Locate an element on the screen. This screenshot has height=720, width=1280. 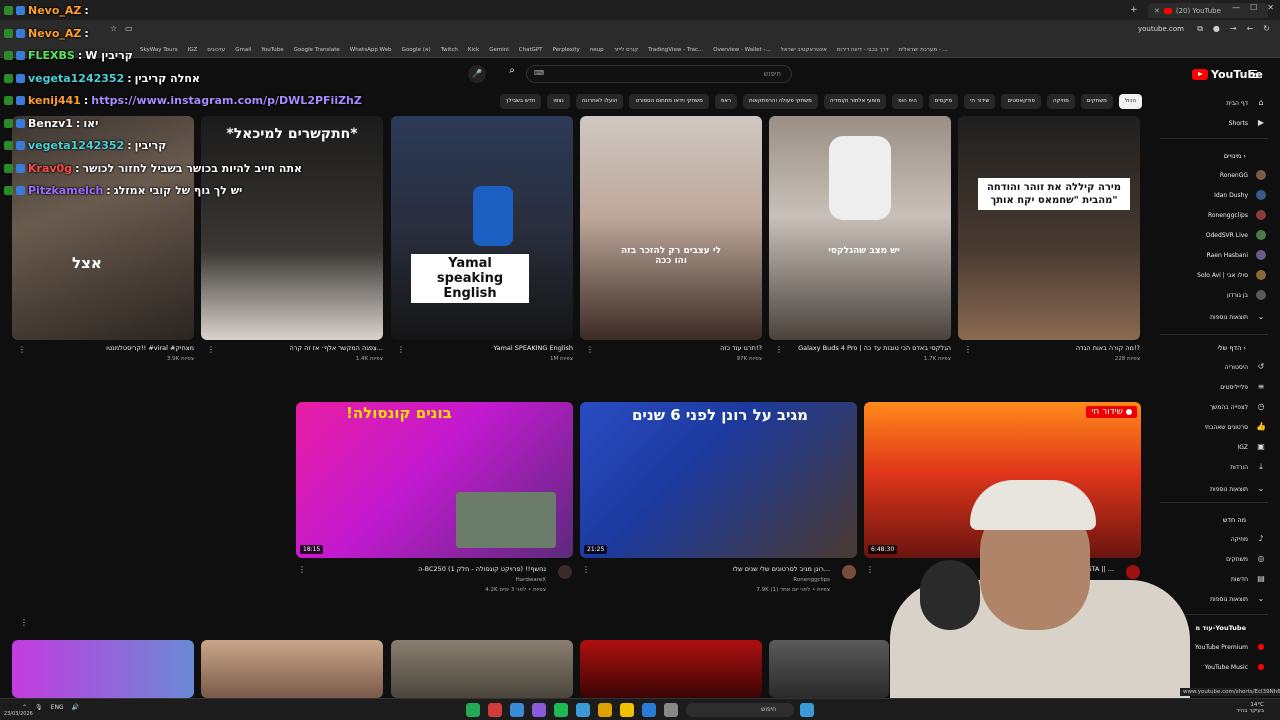
filter-chip: פודקאסטים is located at coordinates (1021, 101).